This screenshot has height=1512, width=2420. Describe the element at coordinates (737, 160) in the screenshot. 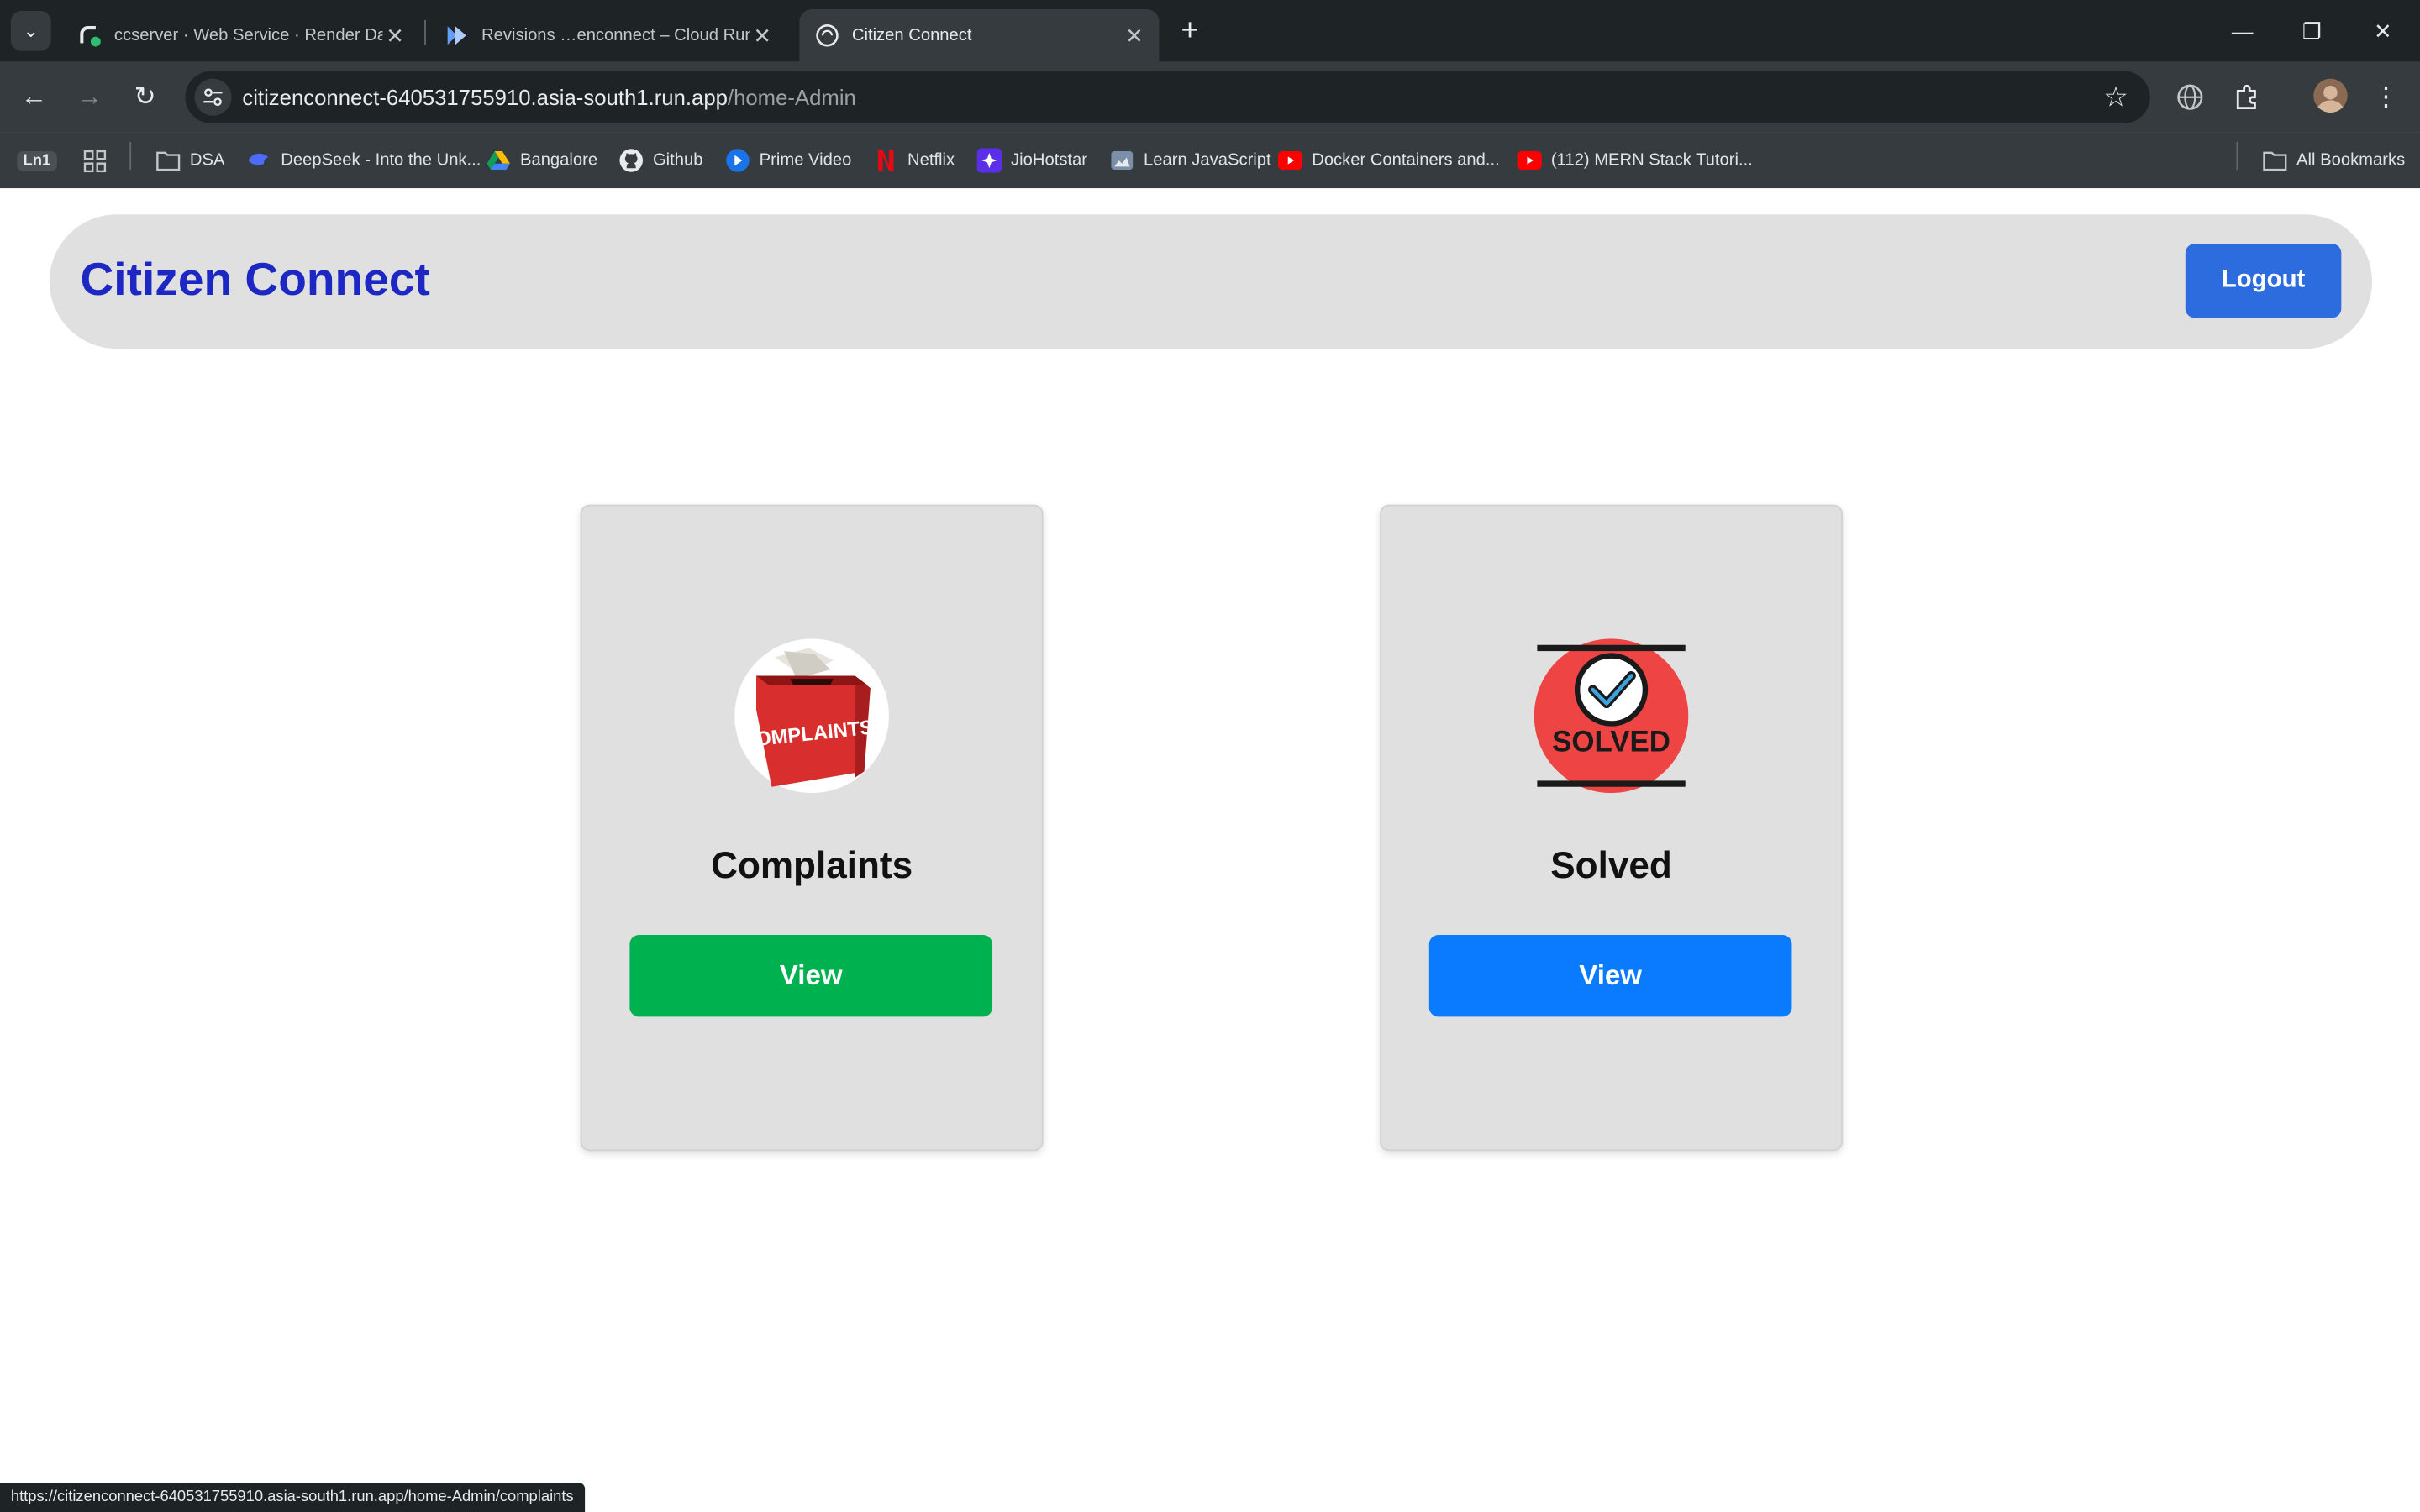

I see `prime-video-icon` at that location.